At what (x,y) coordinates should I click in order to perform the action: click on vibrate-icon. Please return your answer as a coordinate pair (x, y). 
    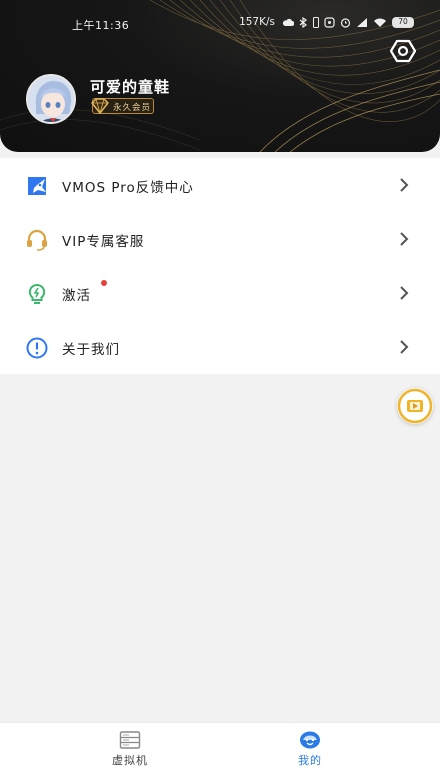
    Looking at the image, I should click on (316, 22).